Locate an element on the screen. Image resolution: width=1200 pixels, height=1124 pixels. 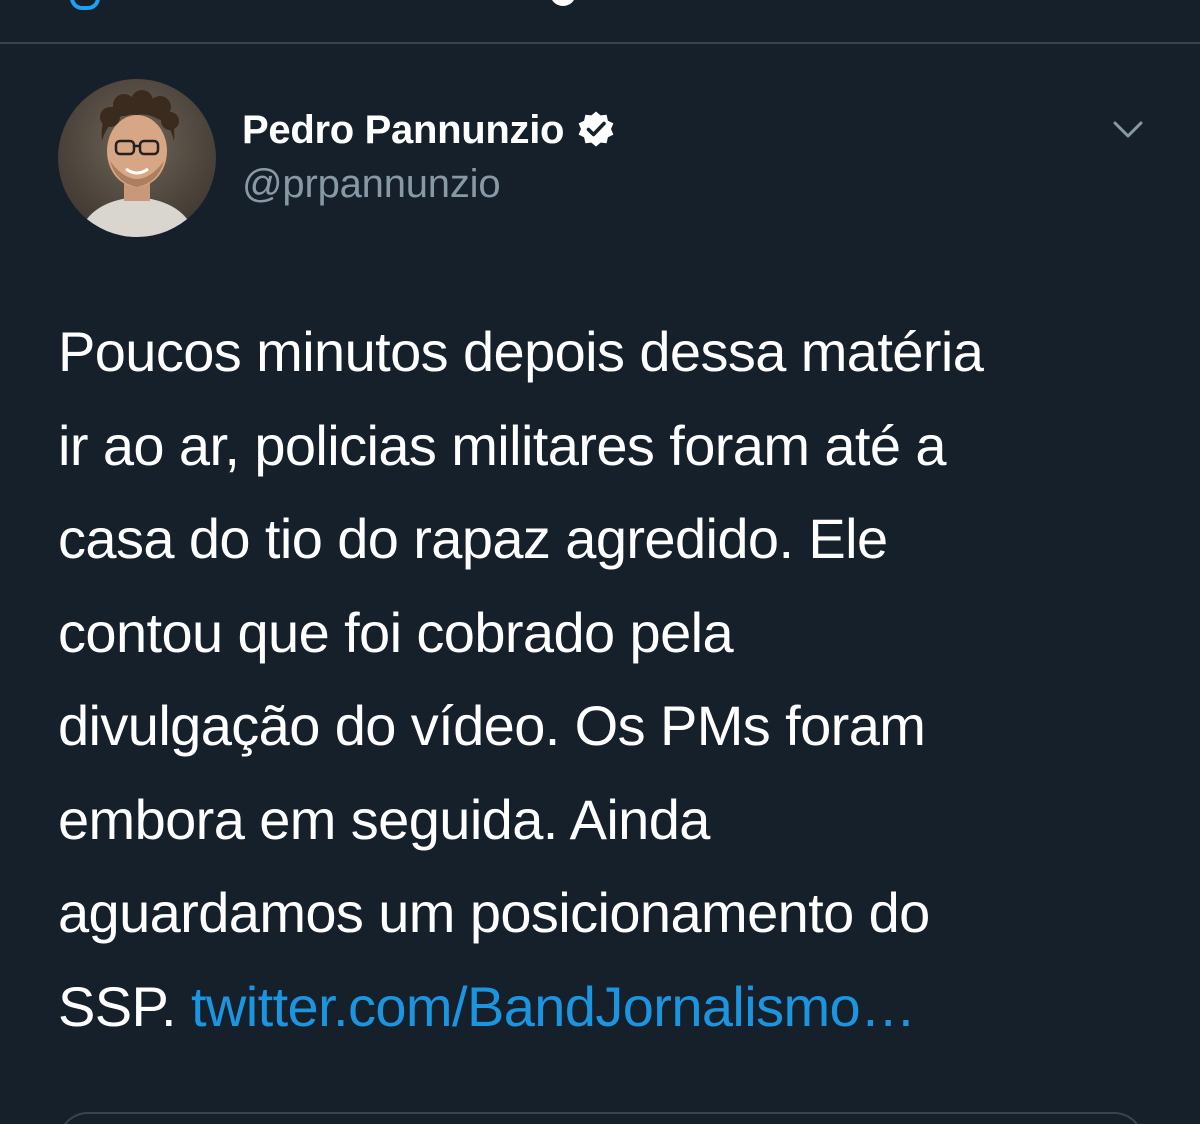
author-handle: @prpannunzio is located at coordinates (371, 184).